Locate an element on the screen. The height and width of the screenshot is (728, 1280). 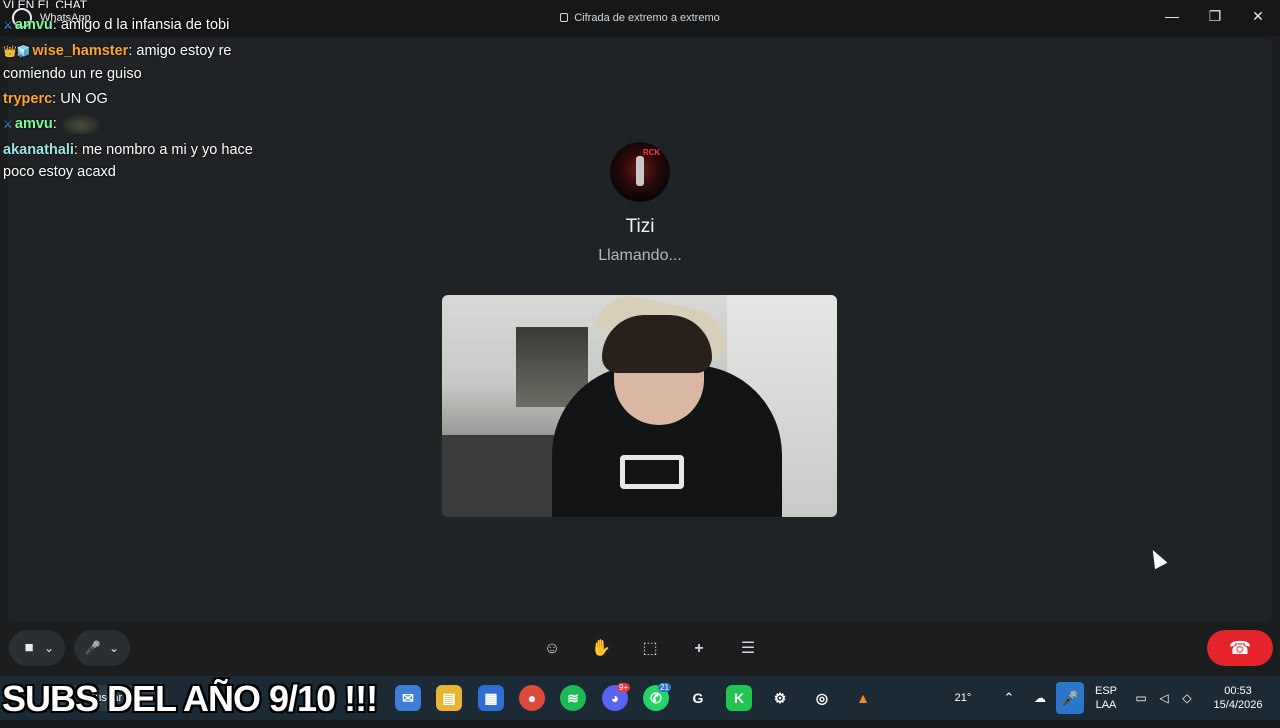
kick-icon: K is located at coordinates (739, 698).